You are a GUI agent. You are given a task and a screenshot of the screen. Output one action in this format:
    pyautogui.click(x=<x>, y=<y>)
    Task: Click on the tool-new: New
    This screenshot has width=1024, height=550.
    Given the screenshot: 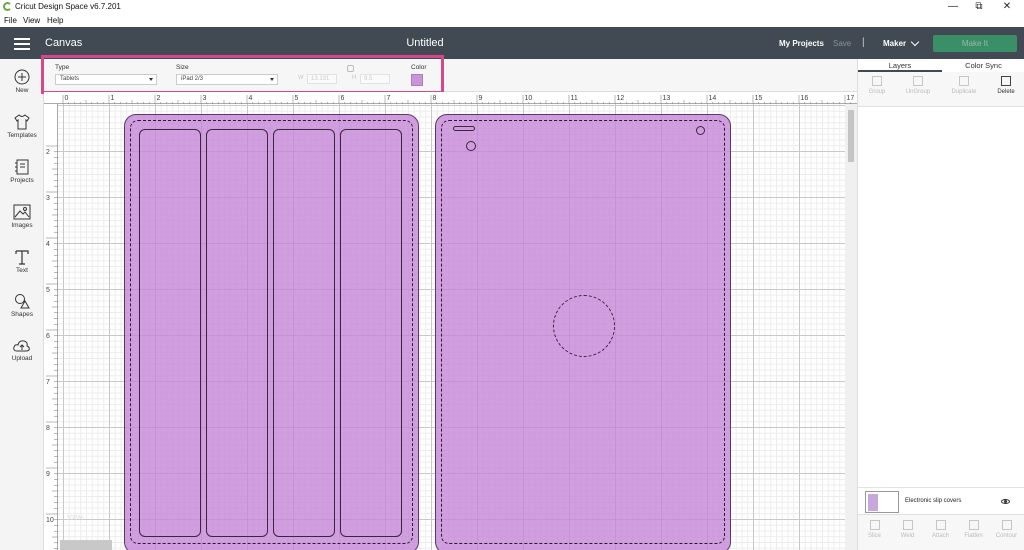 What is the action you would take?
    pyautogui.click(x=22, y=81)
    